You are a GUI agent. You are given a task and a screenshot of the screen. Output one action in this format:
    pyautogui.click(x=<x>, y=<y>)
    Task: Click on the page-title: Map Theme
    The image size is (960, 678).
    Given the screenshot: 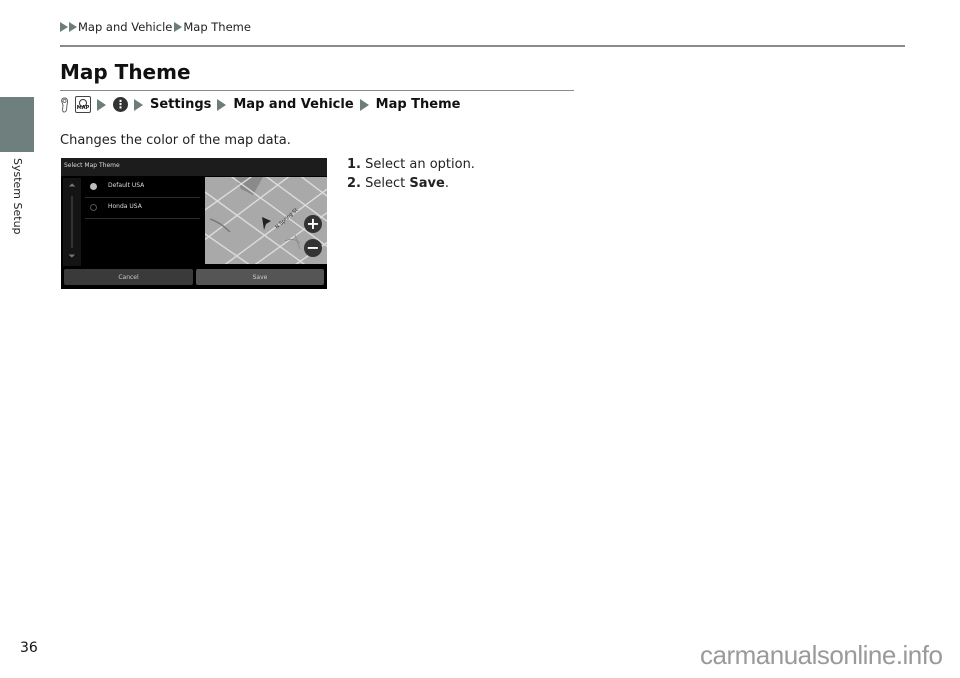 What is the action you would take?
    pyautogui.click(x=125, y=72)
    